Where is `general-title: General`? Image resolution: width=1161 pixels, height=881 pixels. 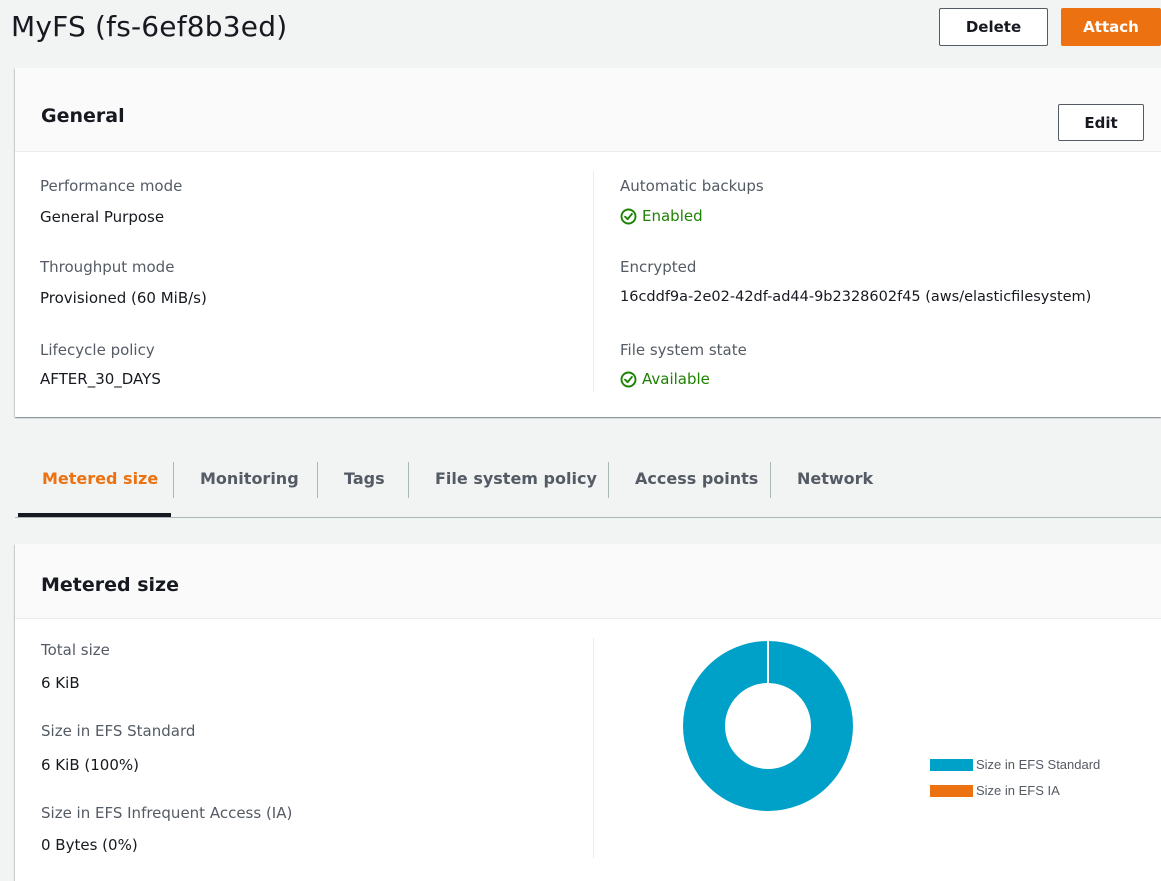
general-title: General is located at coordinates (83, 116).